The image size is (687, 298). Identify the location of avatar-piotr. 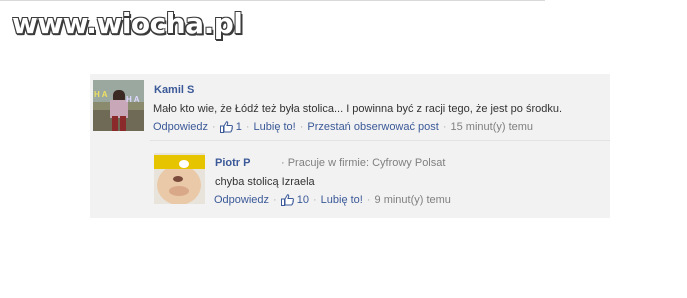
(179, 178).